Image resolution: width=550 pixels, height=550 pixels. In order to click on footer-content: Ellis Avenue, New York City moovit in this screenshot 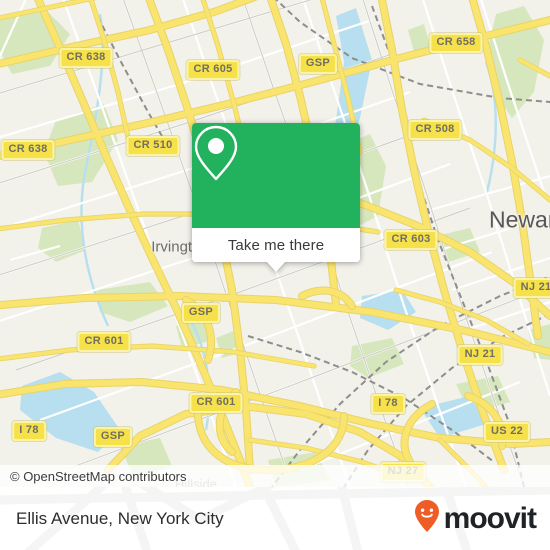, I will do `click(275, 518)`.